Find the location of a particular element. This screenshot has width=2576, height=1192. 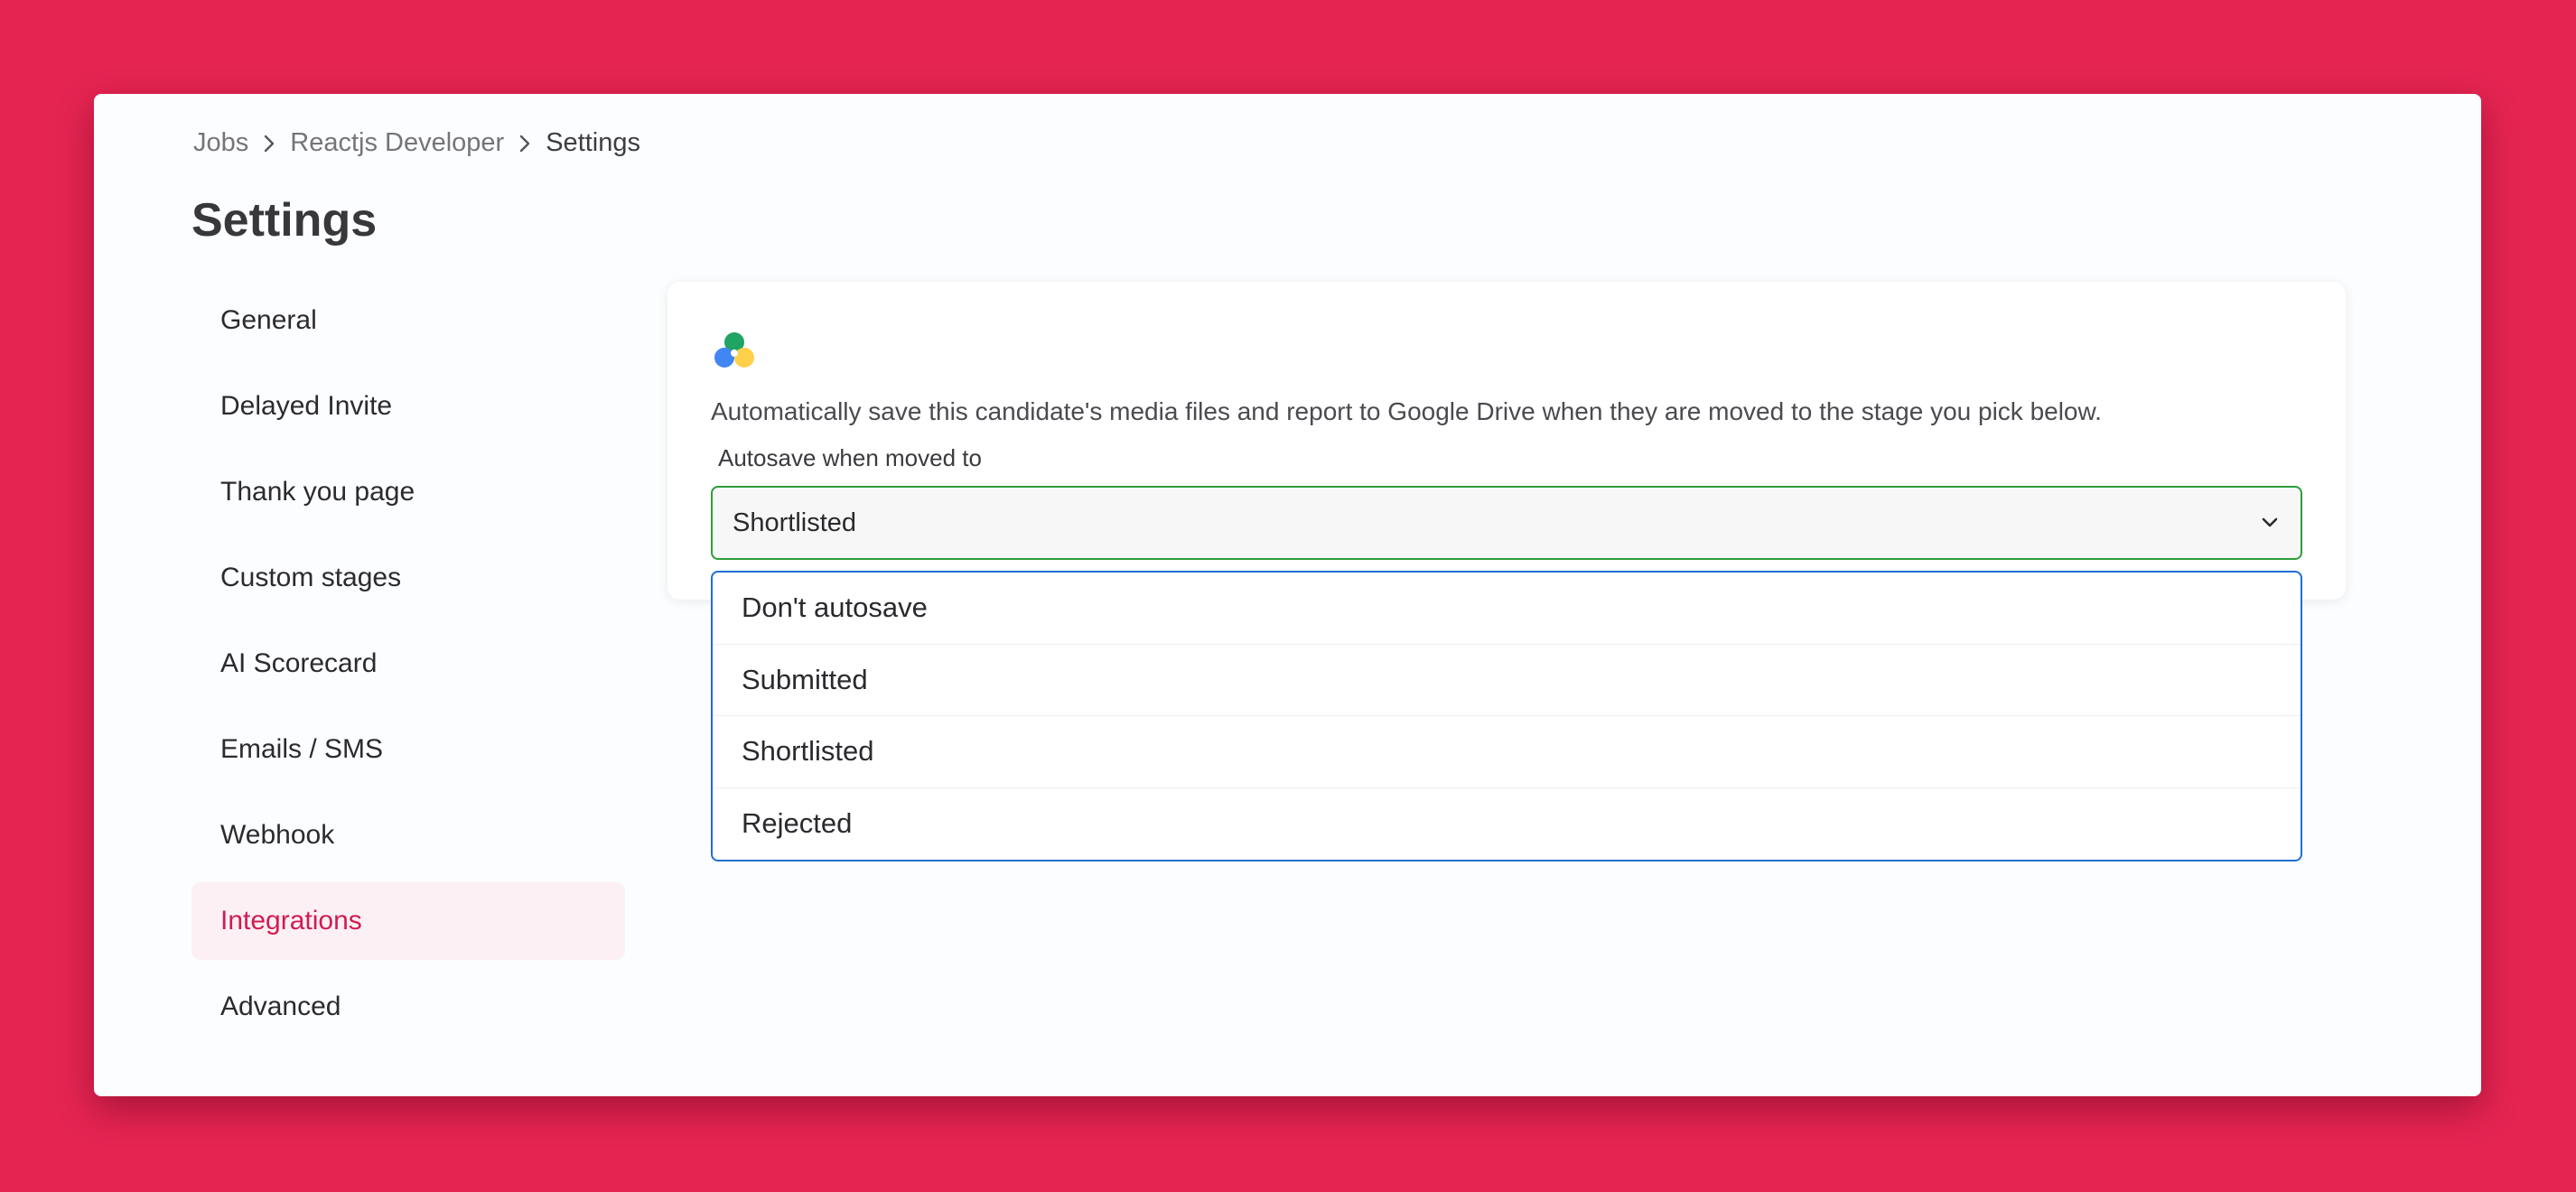

sidebar-item-ai-scorecard: AI Scorecard is located at coordinates (408, 664).